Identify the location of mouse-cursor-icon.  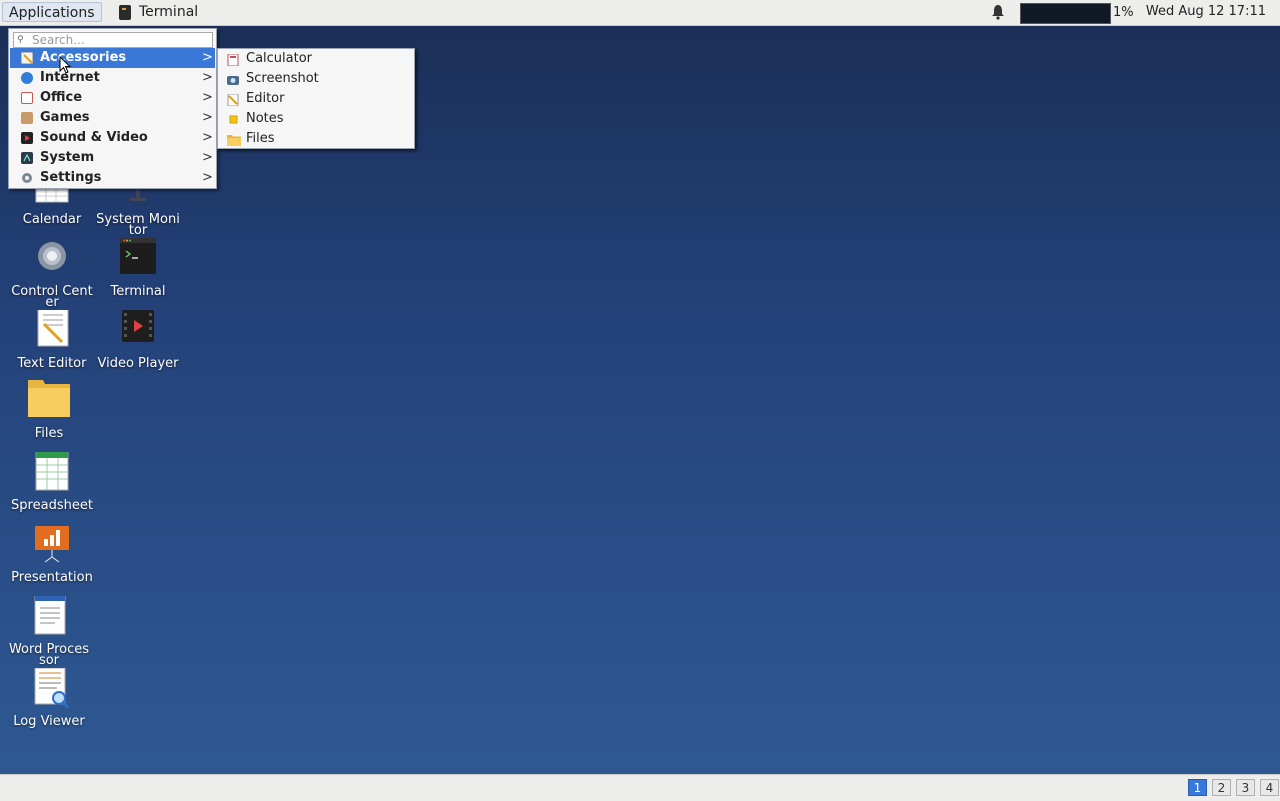
(65, 65).